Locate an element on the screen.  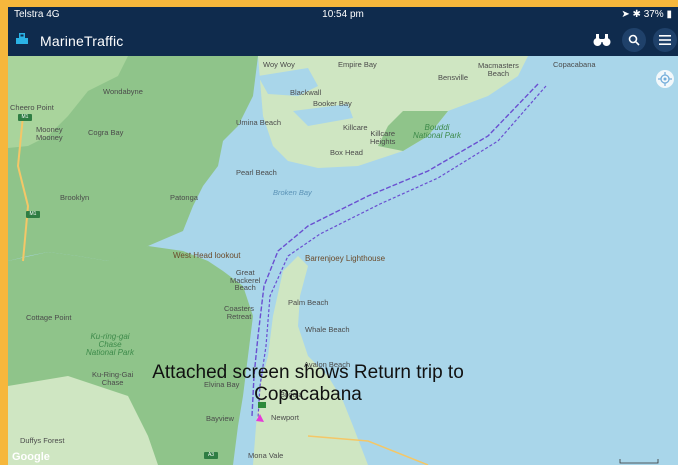
battery-status: ➤ ✱ 37% ▮ is located at coordinates (646, 14).